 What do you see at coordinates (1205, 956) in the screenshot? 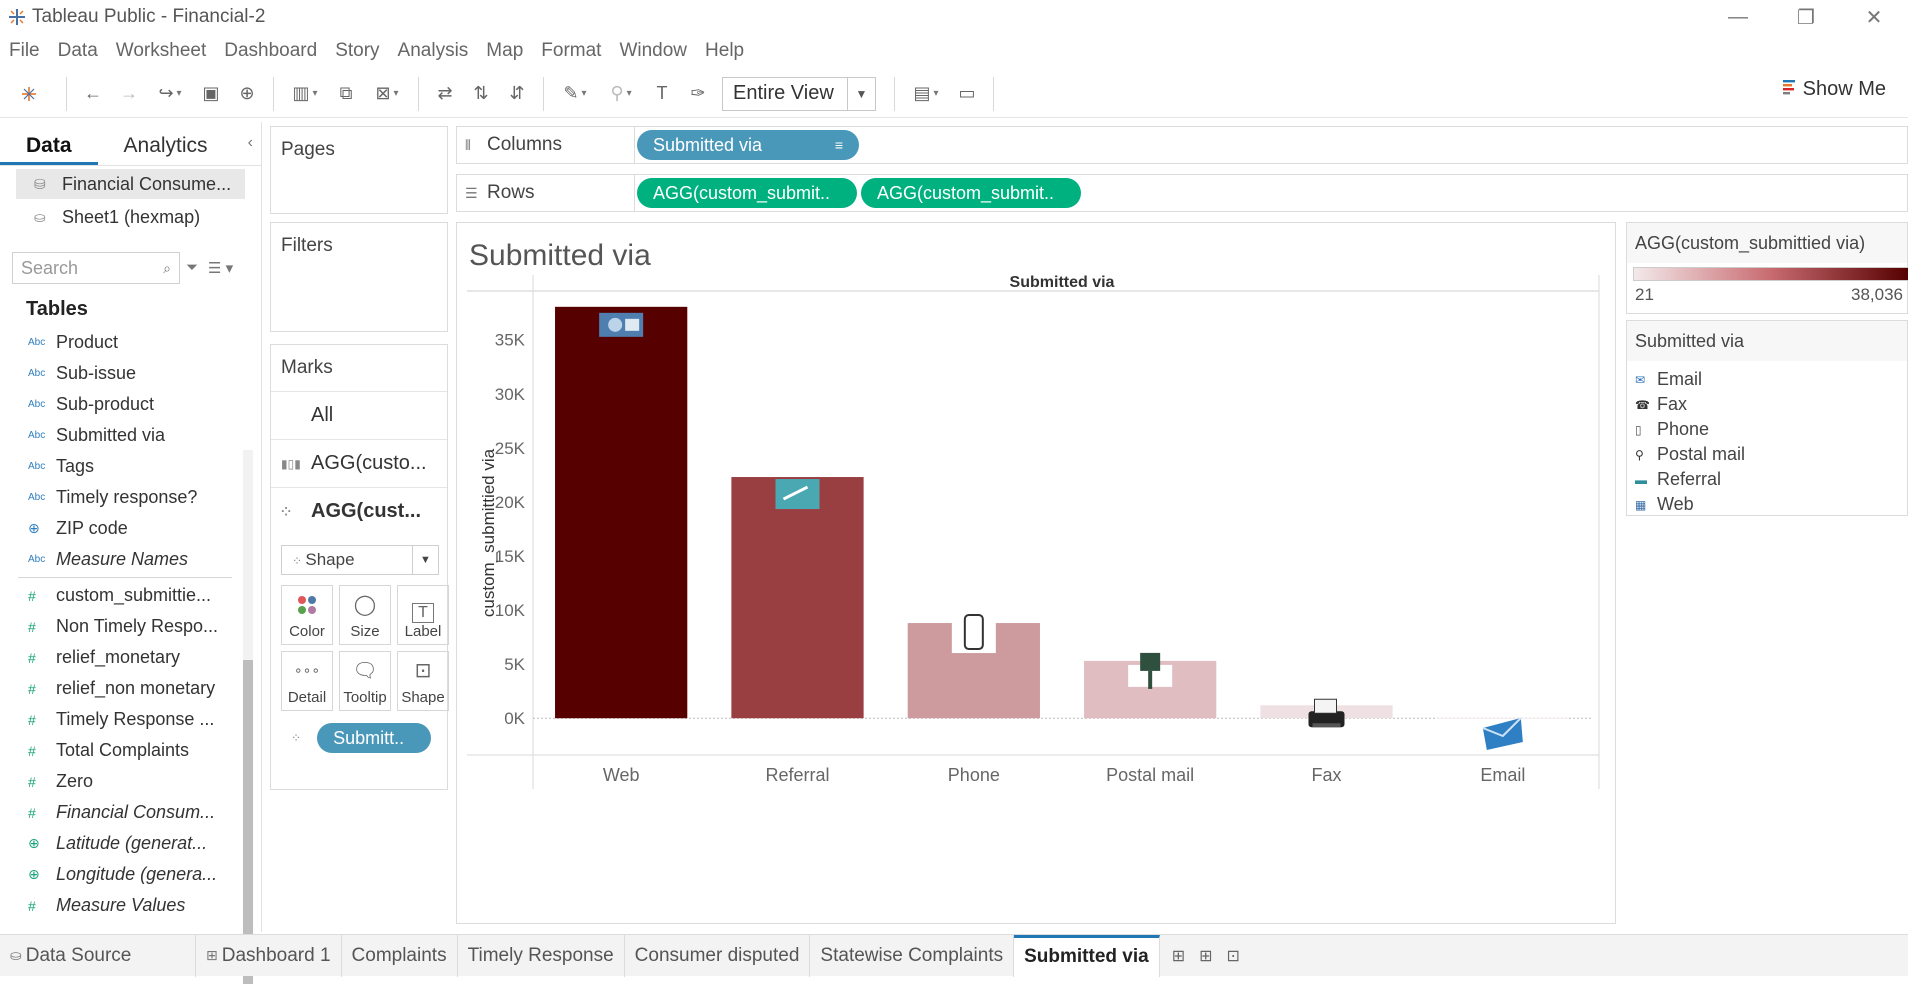
I see `new-dashboard-icon: ⊞` at bounding box center [1205, 956].